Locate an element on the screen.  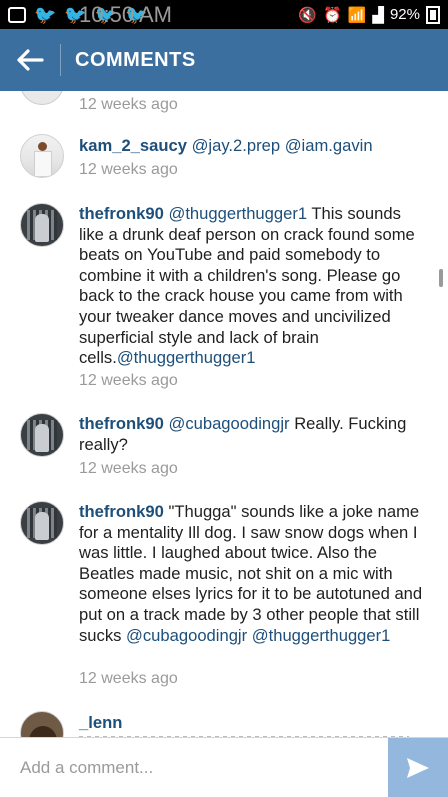
comment-username: _lenn is located at coordinates (100, 722).